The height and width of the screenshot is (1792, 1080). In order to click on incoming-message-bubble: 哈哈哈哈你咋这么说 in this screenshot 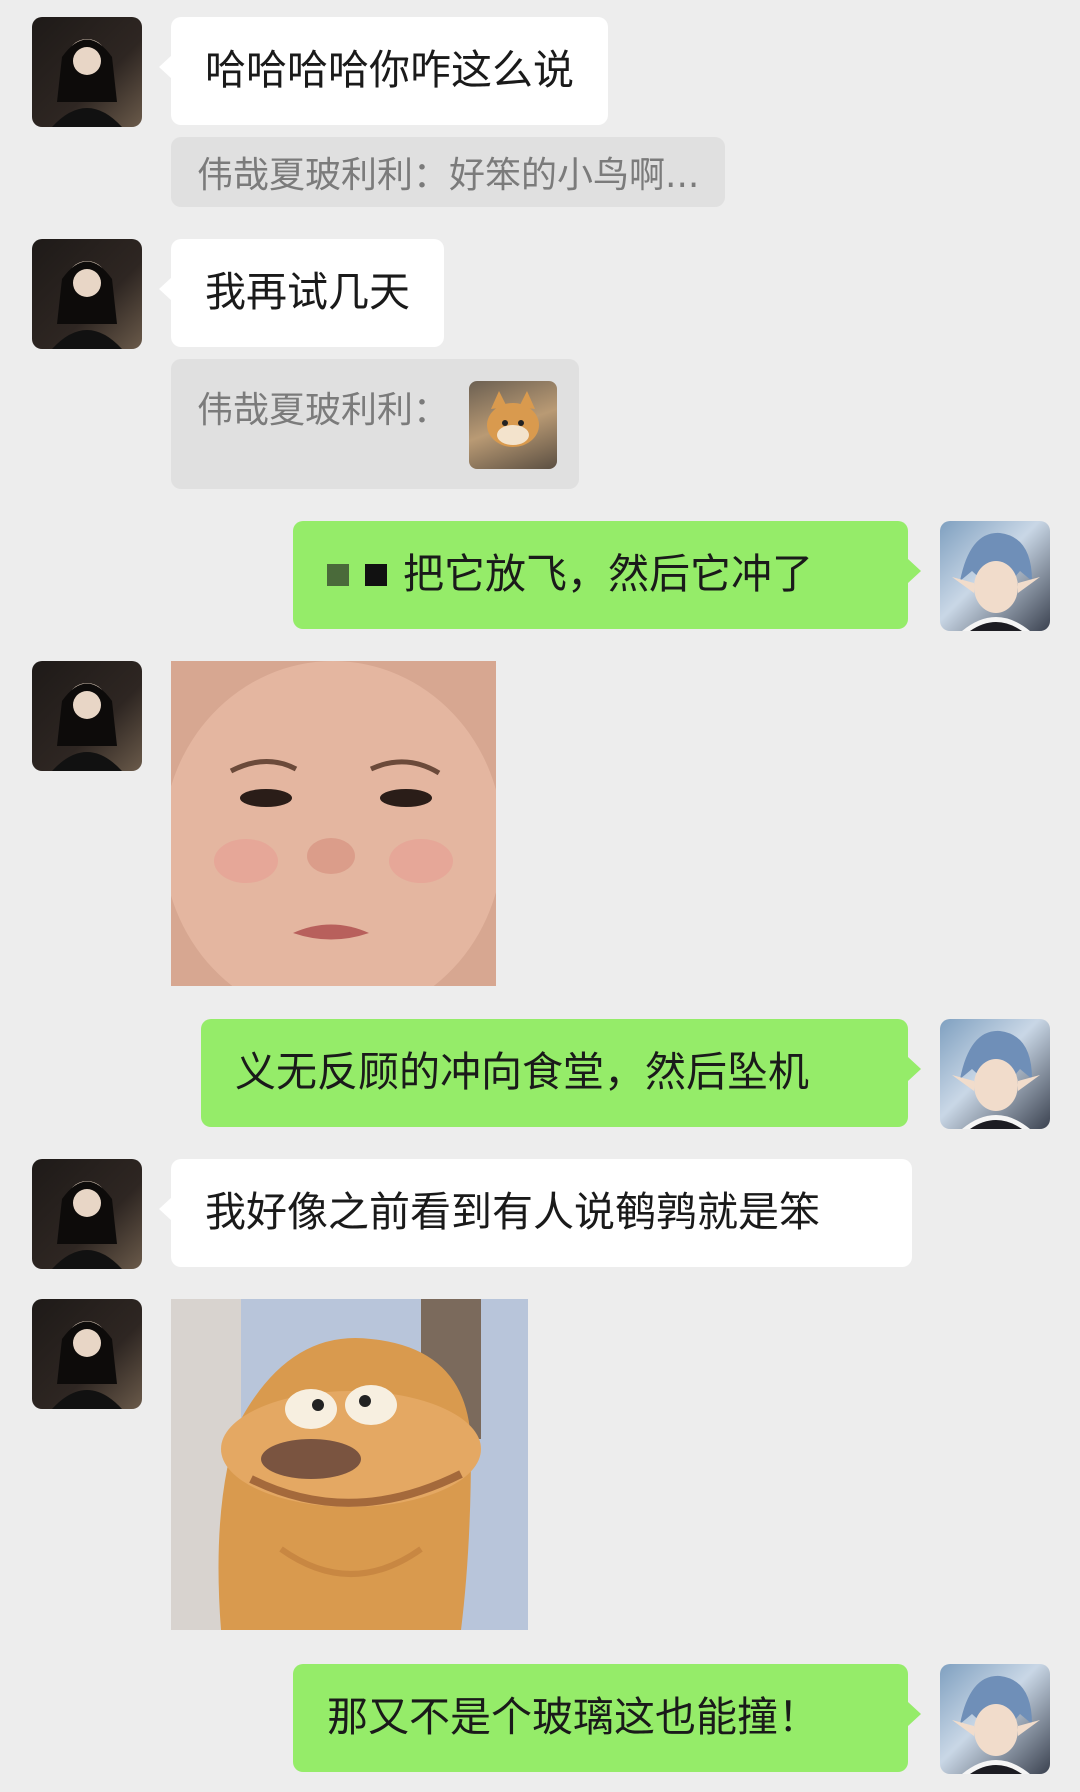, I will do `click(383, 71)`.